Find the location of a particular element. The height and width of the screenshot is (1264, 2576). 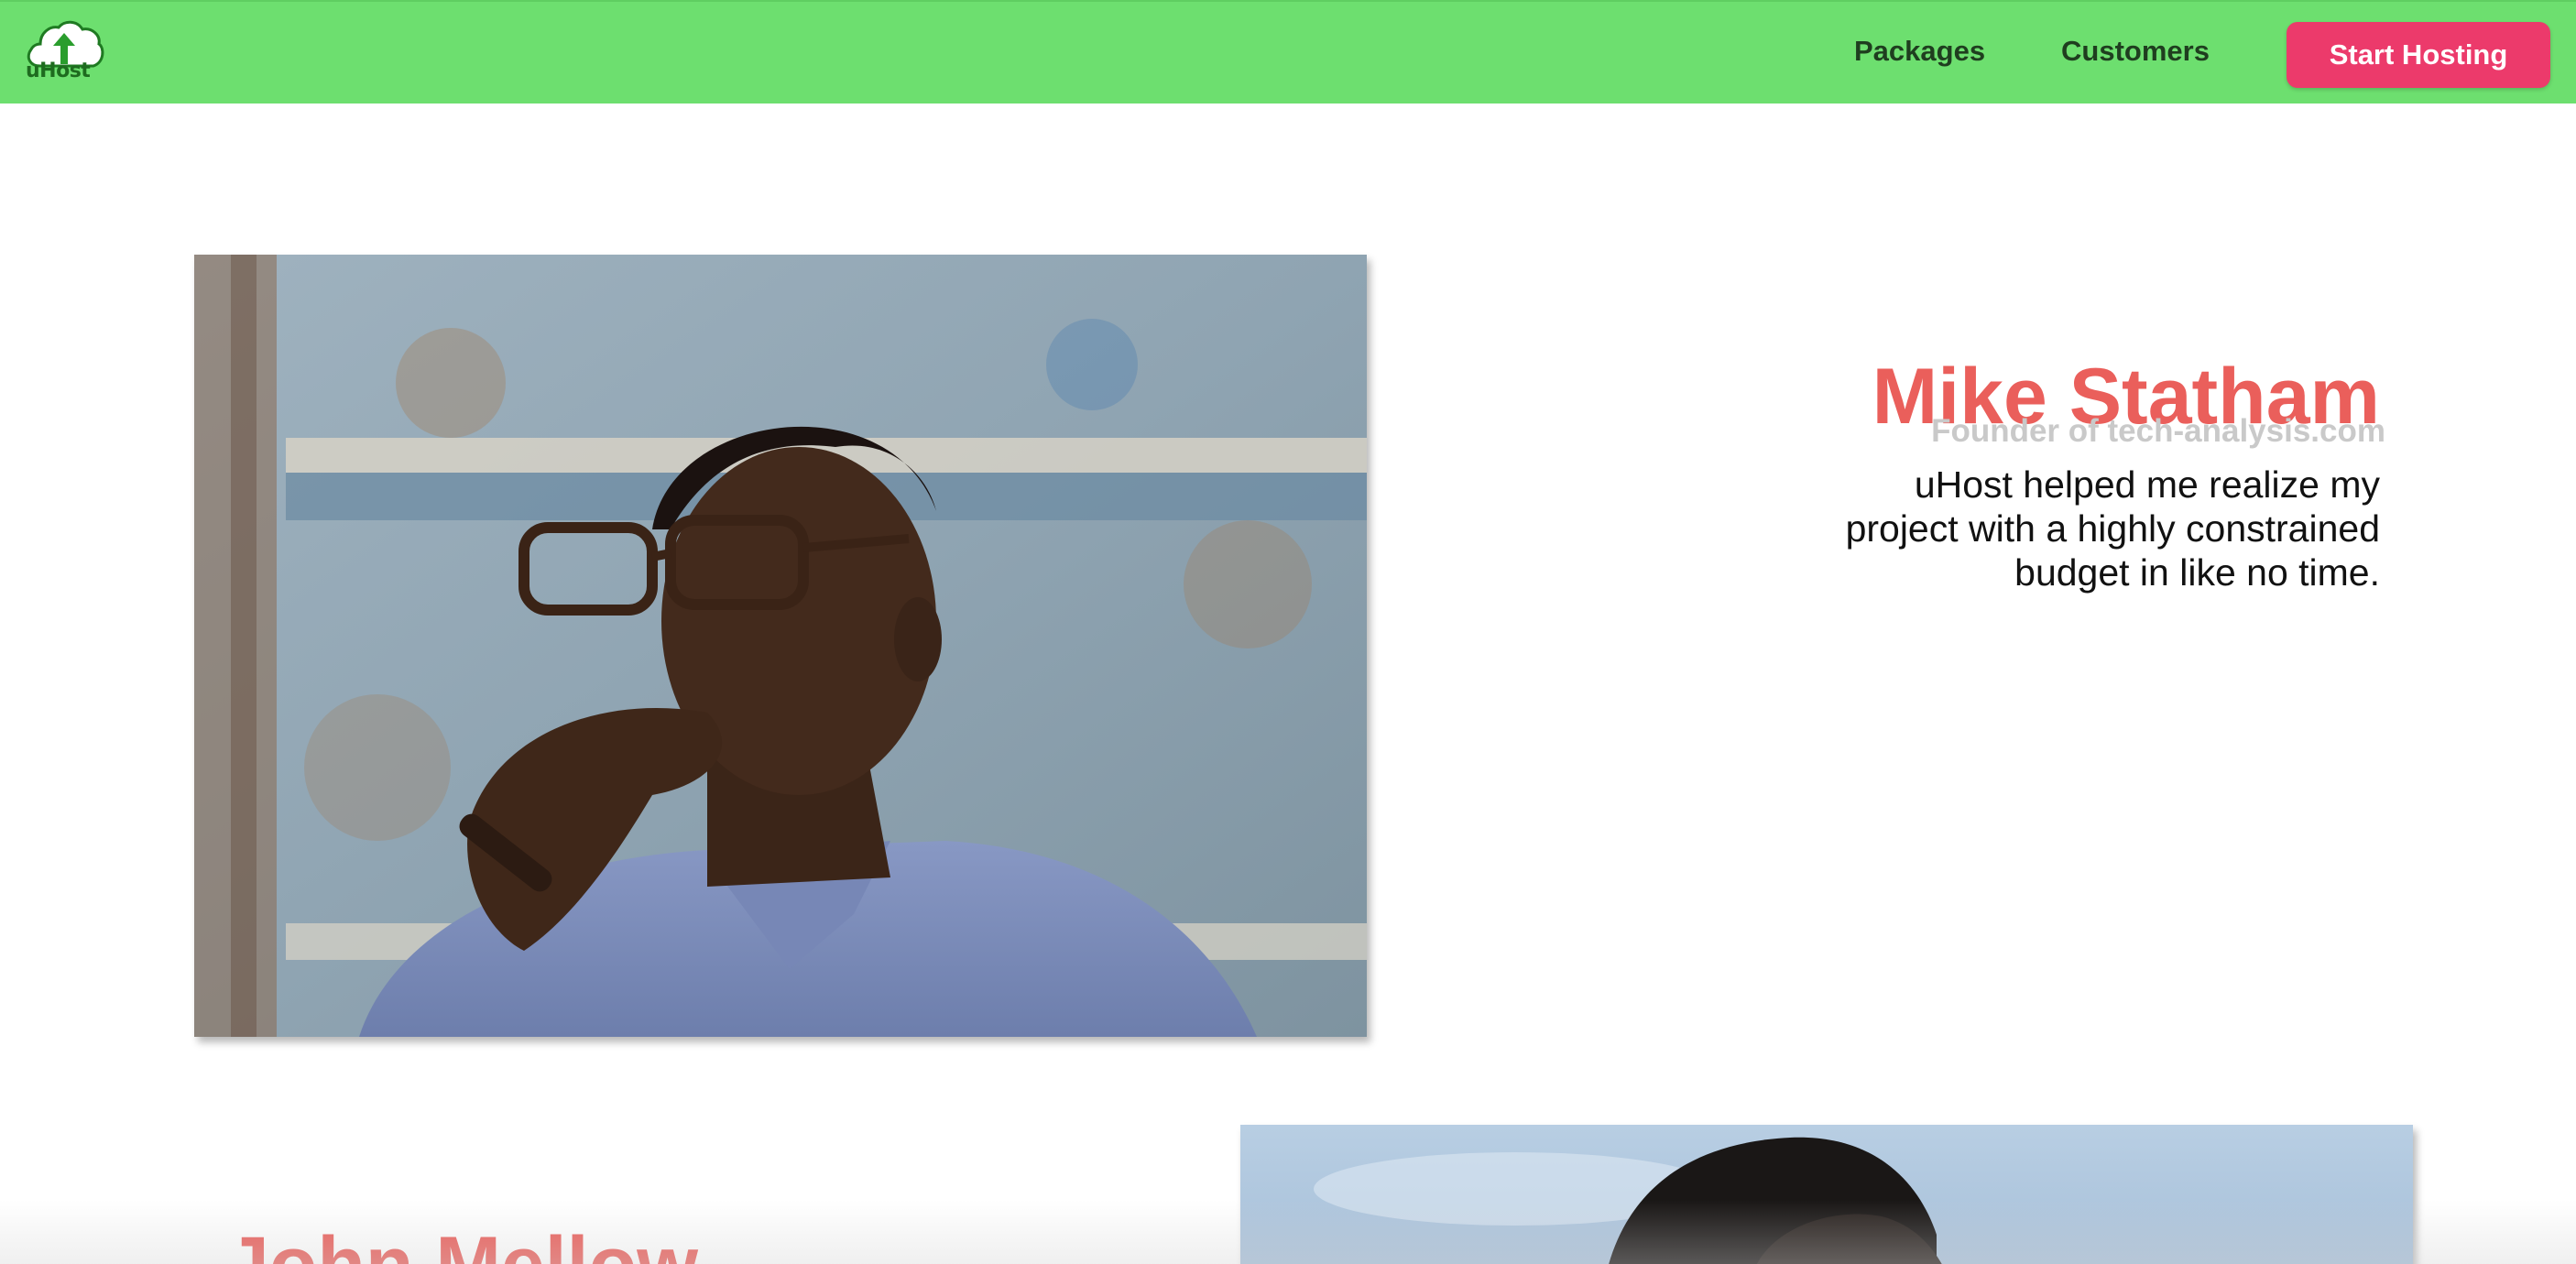

nav-customers: Customers is located at coordinates (2135, 51).